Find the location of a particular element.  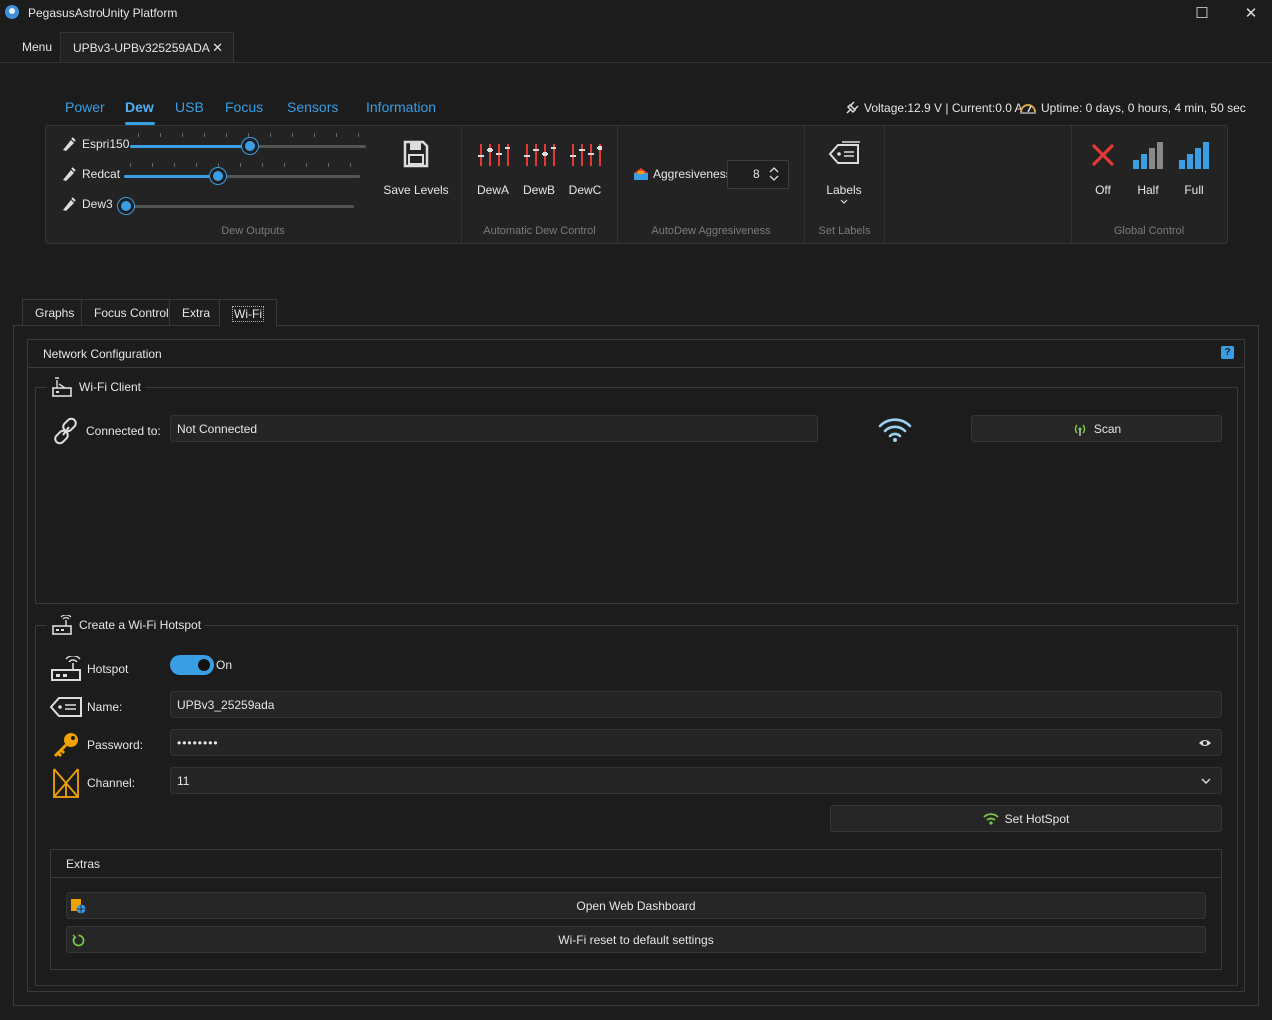

global-off-button: Off is located at coordinates (1103, 190).